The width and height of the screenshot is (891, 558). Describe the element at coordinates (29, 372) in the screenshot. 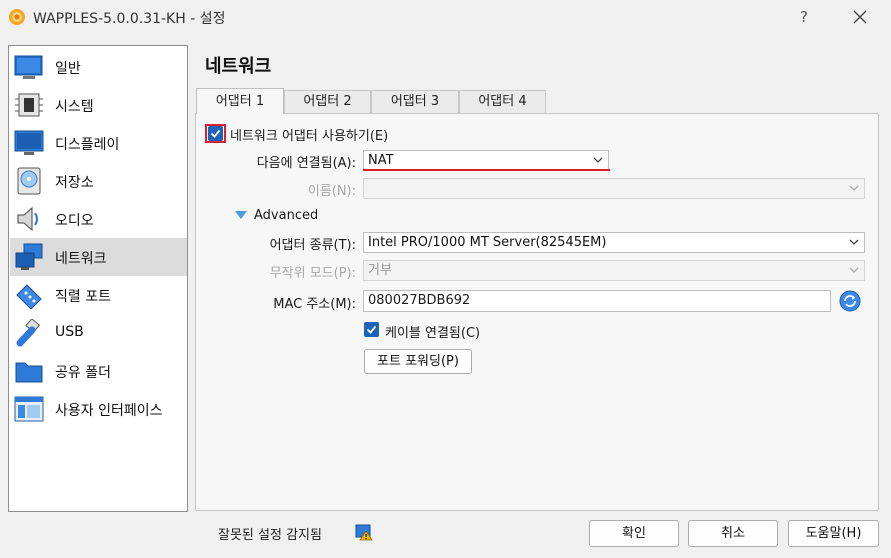

I see `shared-folder-icon` at that location.